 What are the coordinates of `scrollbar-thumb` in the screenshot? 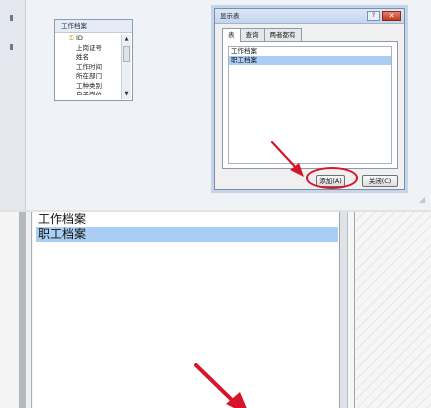 It's located at (126, 54).